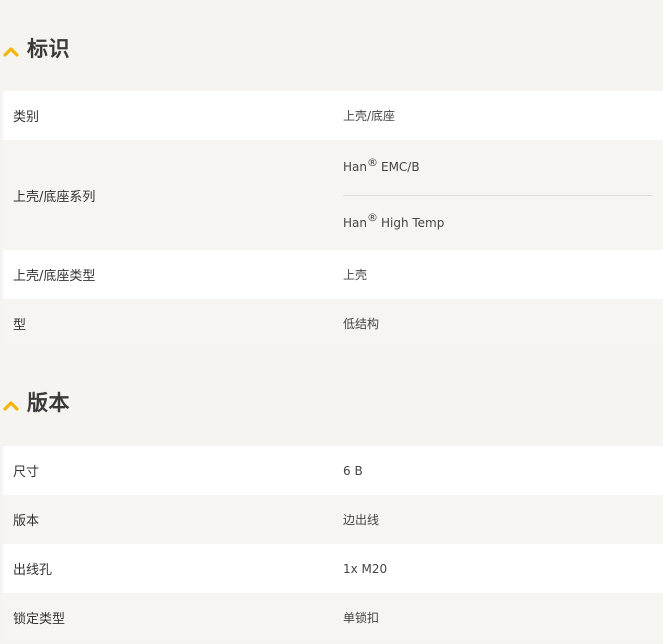 The height and width of the screenshot is (644, 663). I want to click on row-value: 上壳, so click(355, 275).